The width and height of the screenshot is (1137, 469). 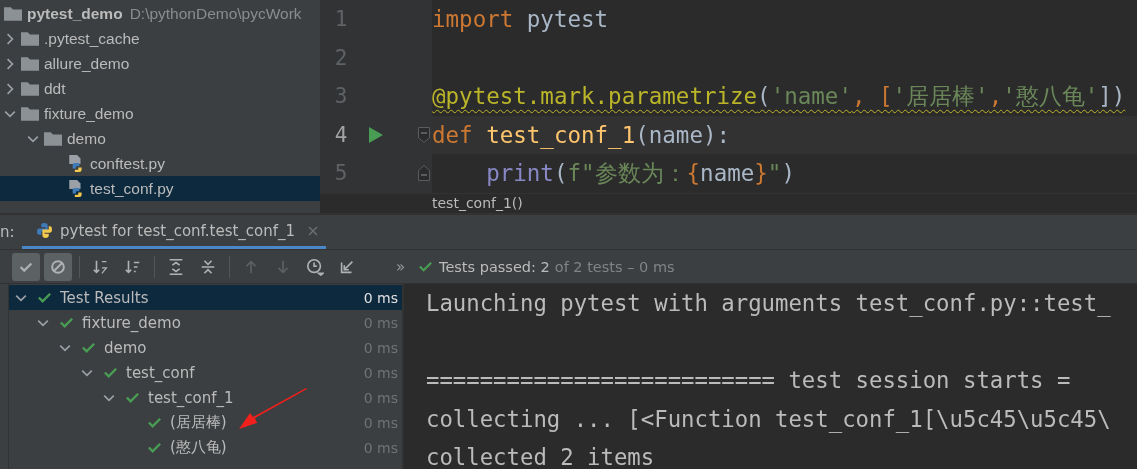 What do you see at coordinates (160, 113) in the screenshot?
I see `tree-item: fixture_demo` at bounding box center [160, 113].